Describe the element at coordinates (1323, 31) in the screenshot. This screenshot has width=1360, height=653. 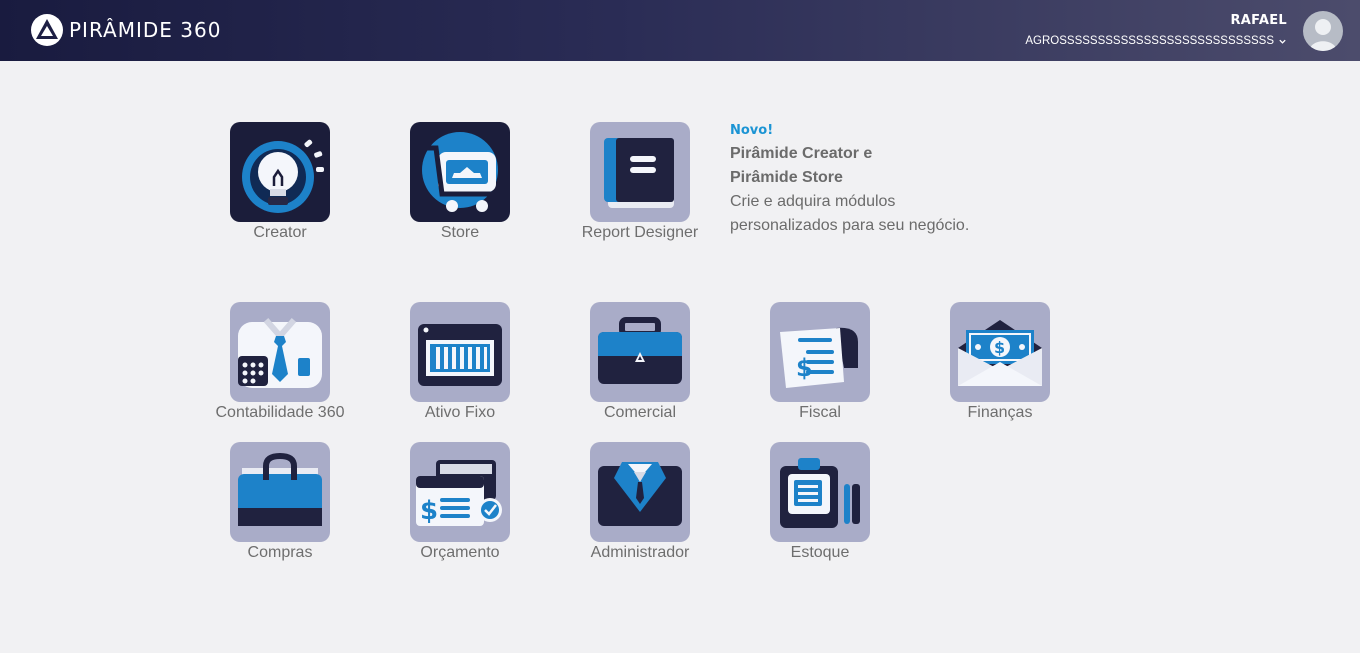
I see `user-avatar-icon` at that location.